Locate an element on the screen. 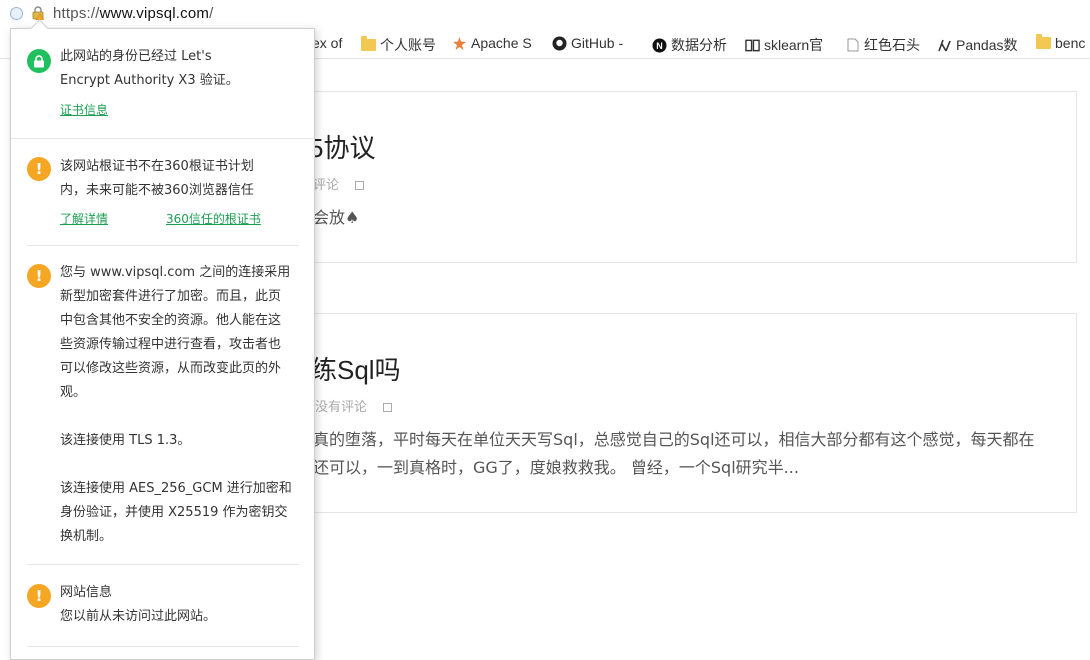  tls-version: 该连接使用 TLS 1.3。 is located at coordinates (125, 440).